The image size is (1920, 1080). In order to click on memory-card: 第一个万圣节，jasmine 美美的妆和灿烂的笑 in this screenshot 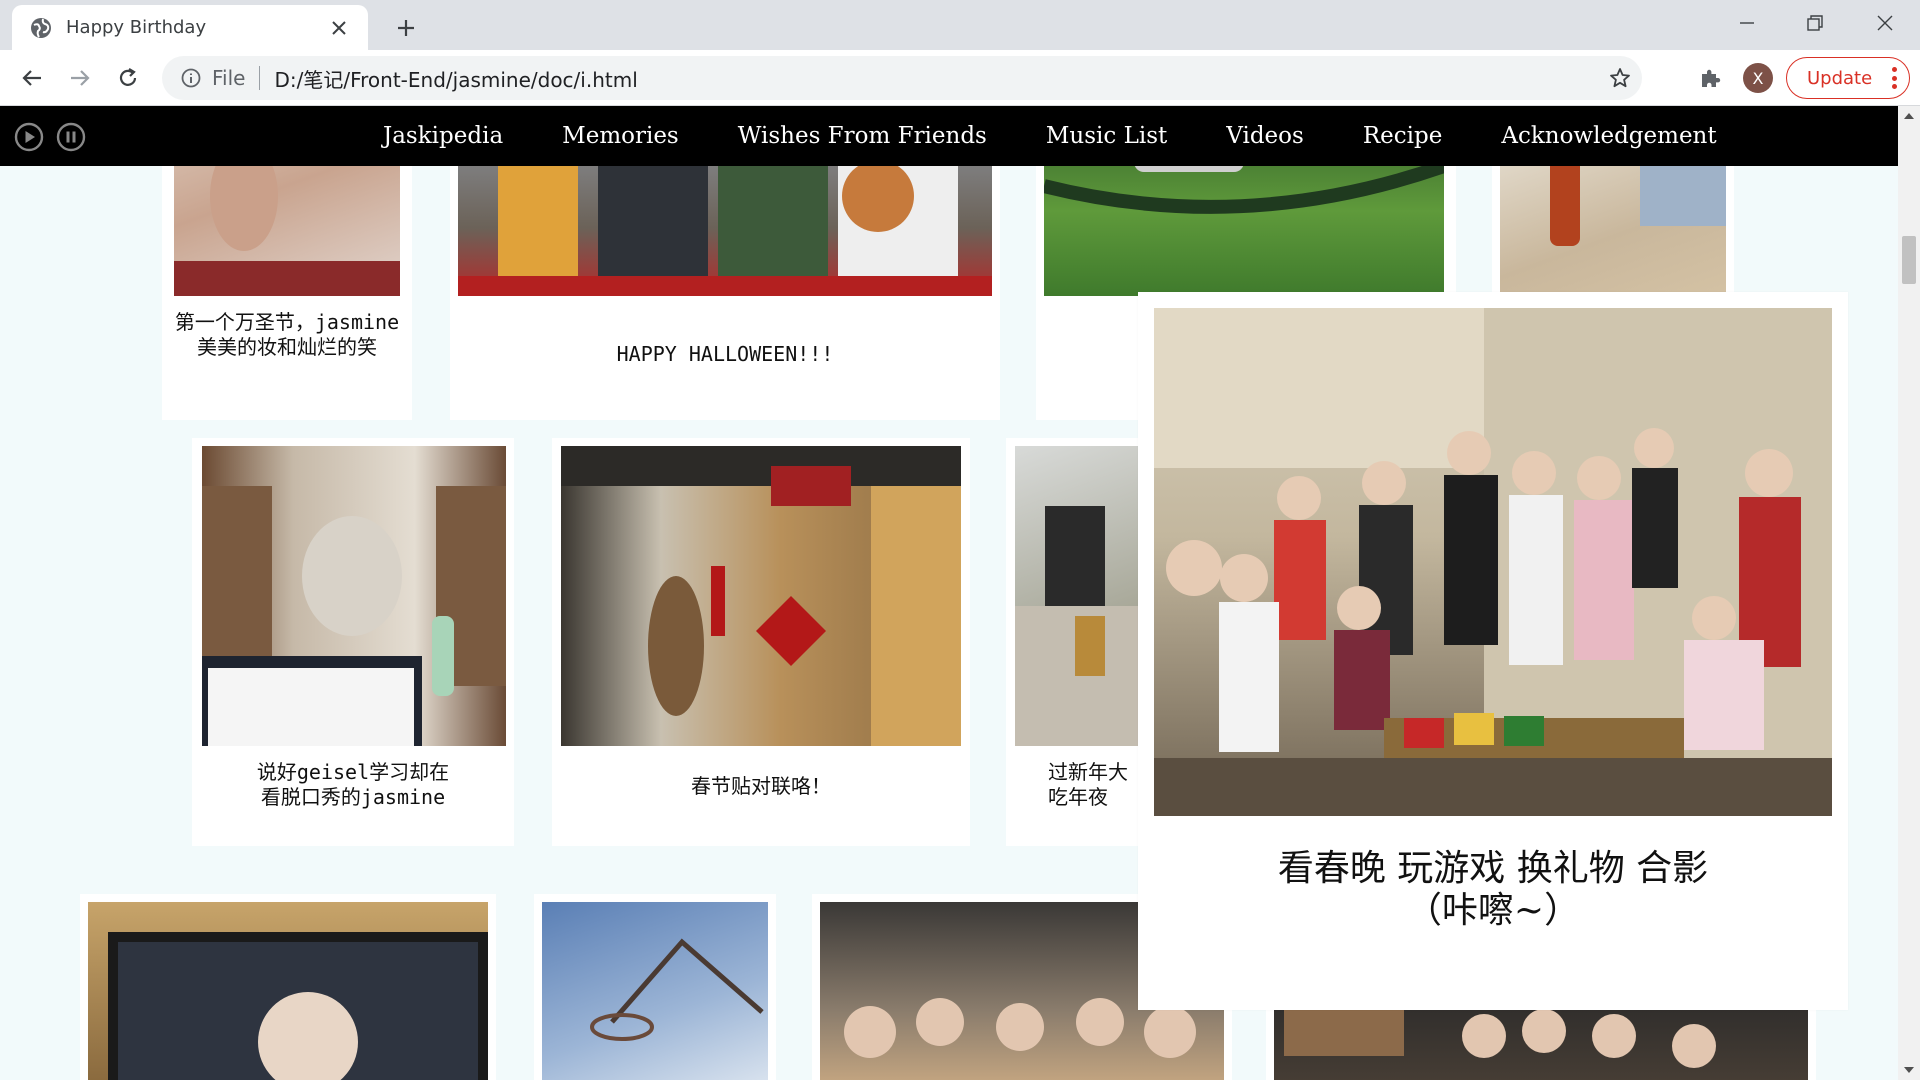, I will do `click(287, 273)`.